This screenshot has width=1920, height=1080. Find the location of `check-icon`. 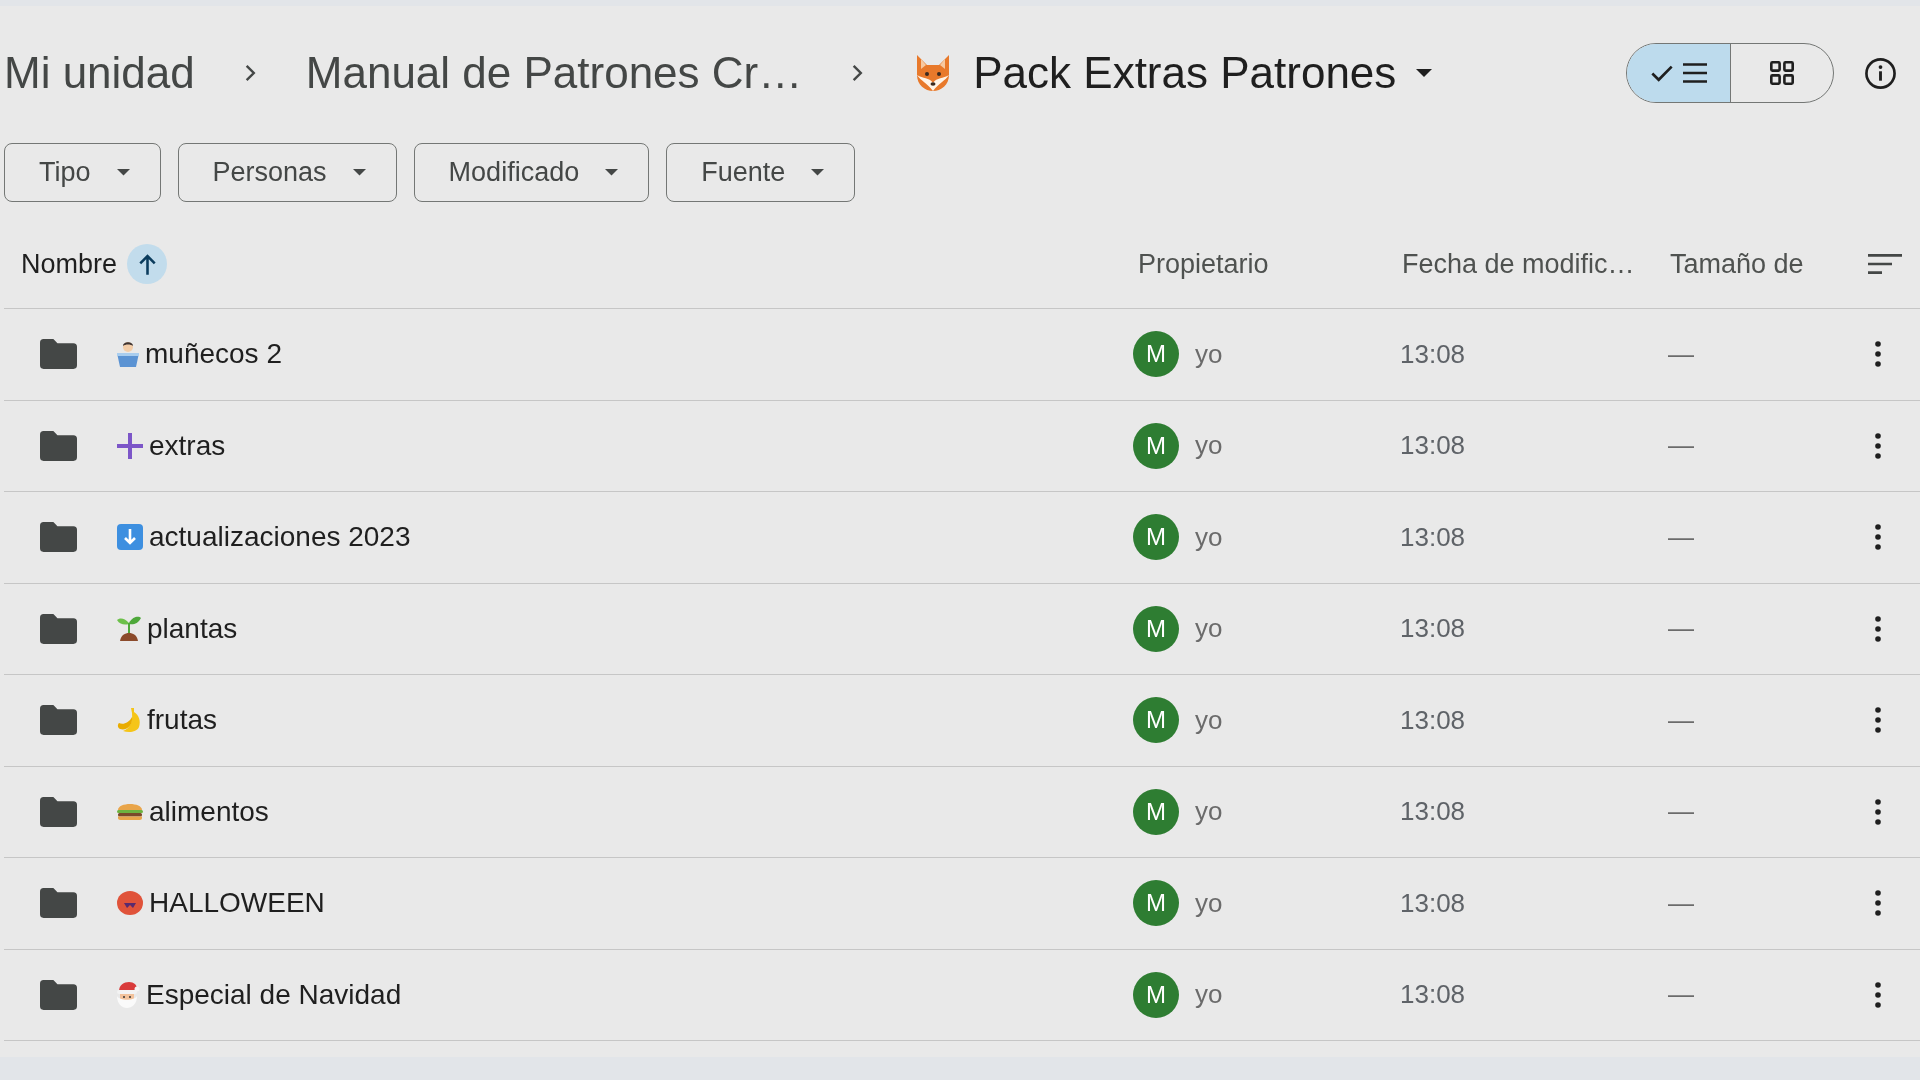

check-icon is located at coordinates (1661, 73).